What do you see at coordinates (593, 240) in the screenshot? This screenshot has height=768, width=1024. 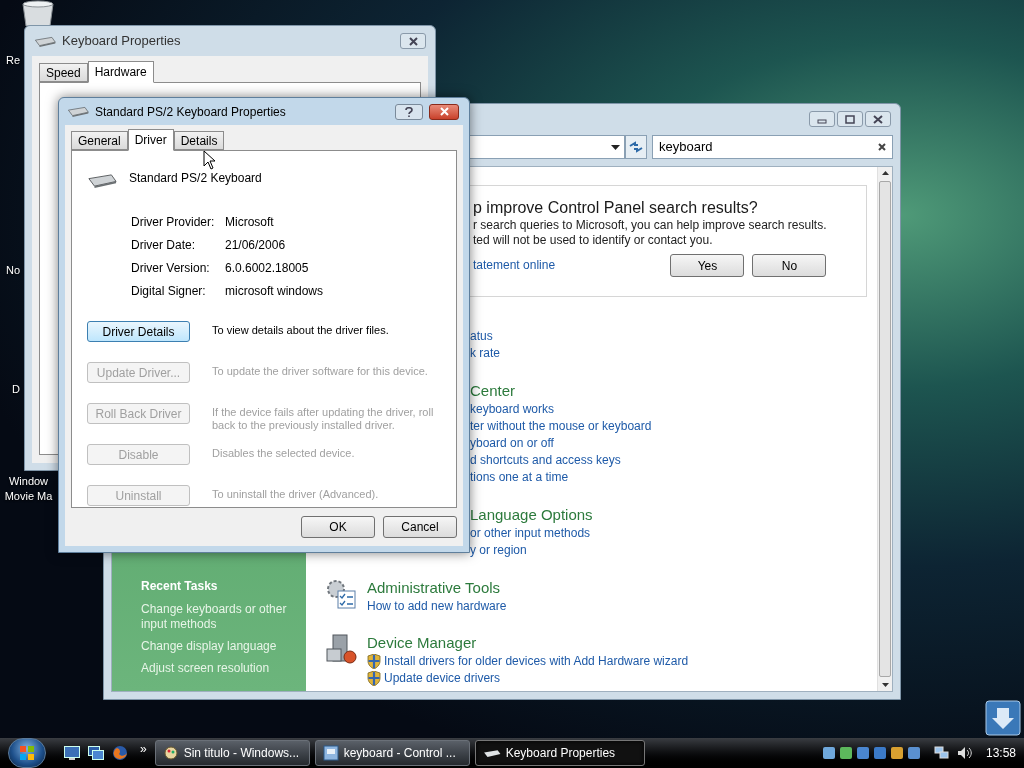 I see `banner-text: ted will not be used to identify or contact you.` at bounding box center [593, 240].